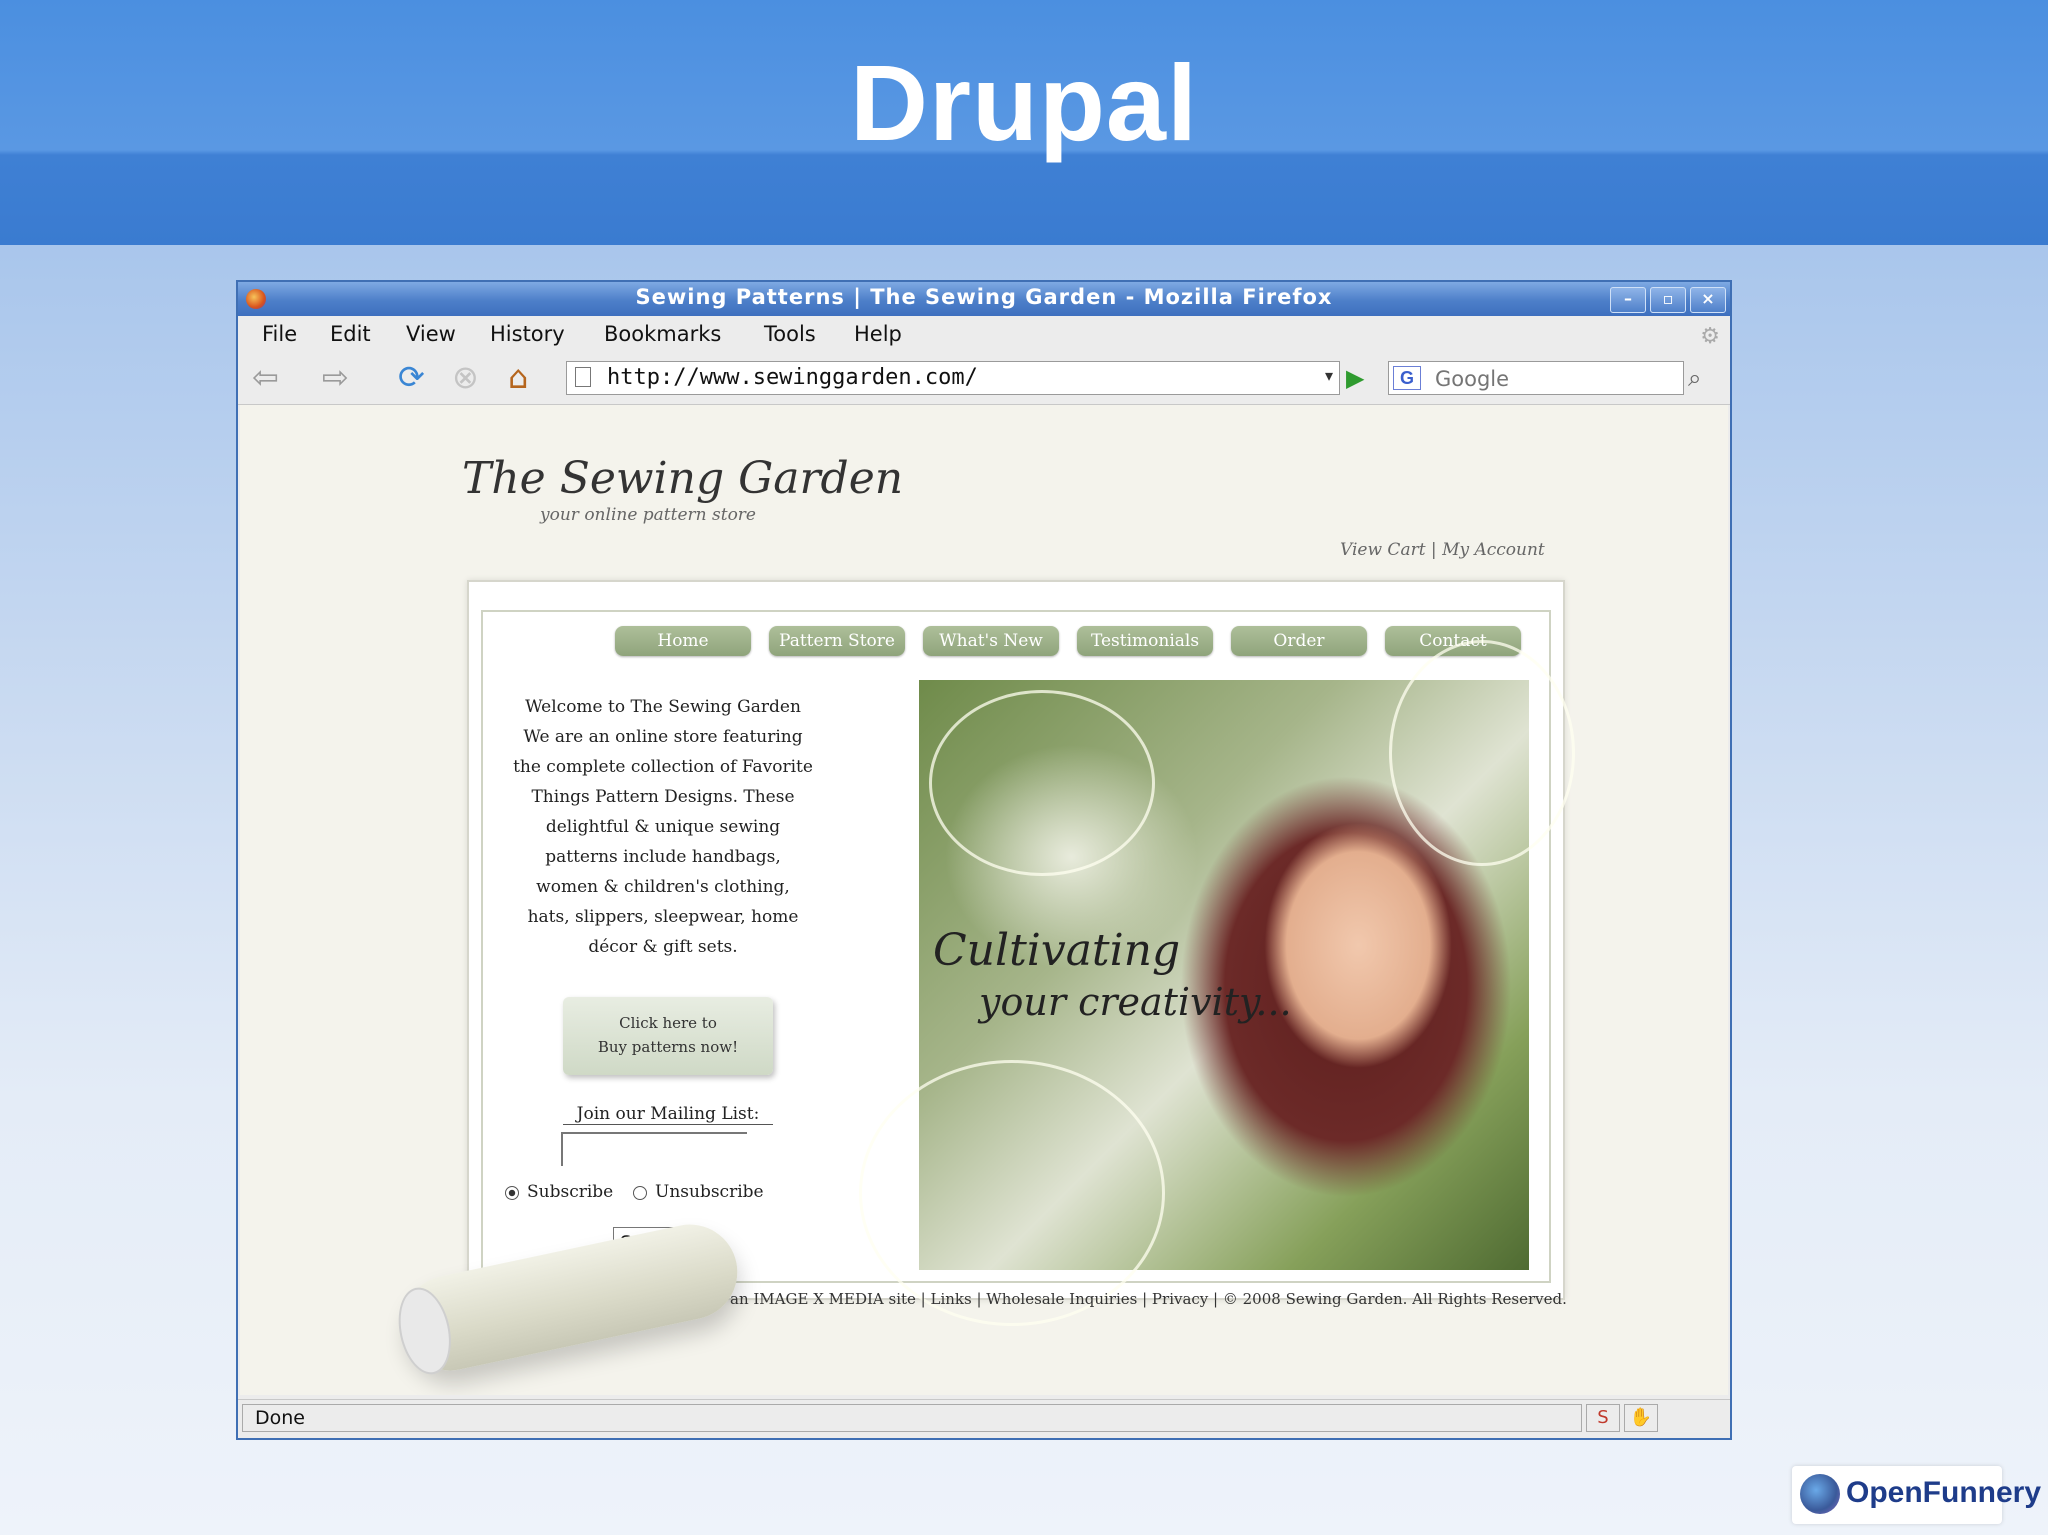  What do you see at coordinates (527, 334) in the screenshot?
I see `menu-history: History` at bounding box center [527, 334].